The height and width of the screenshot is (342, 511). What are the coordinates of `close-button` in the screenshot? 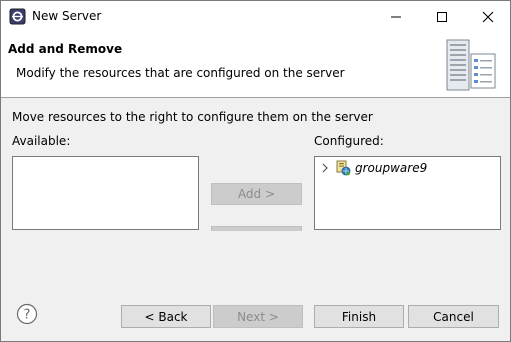 It's located at (487, 16).